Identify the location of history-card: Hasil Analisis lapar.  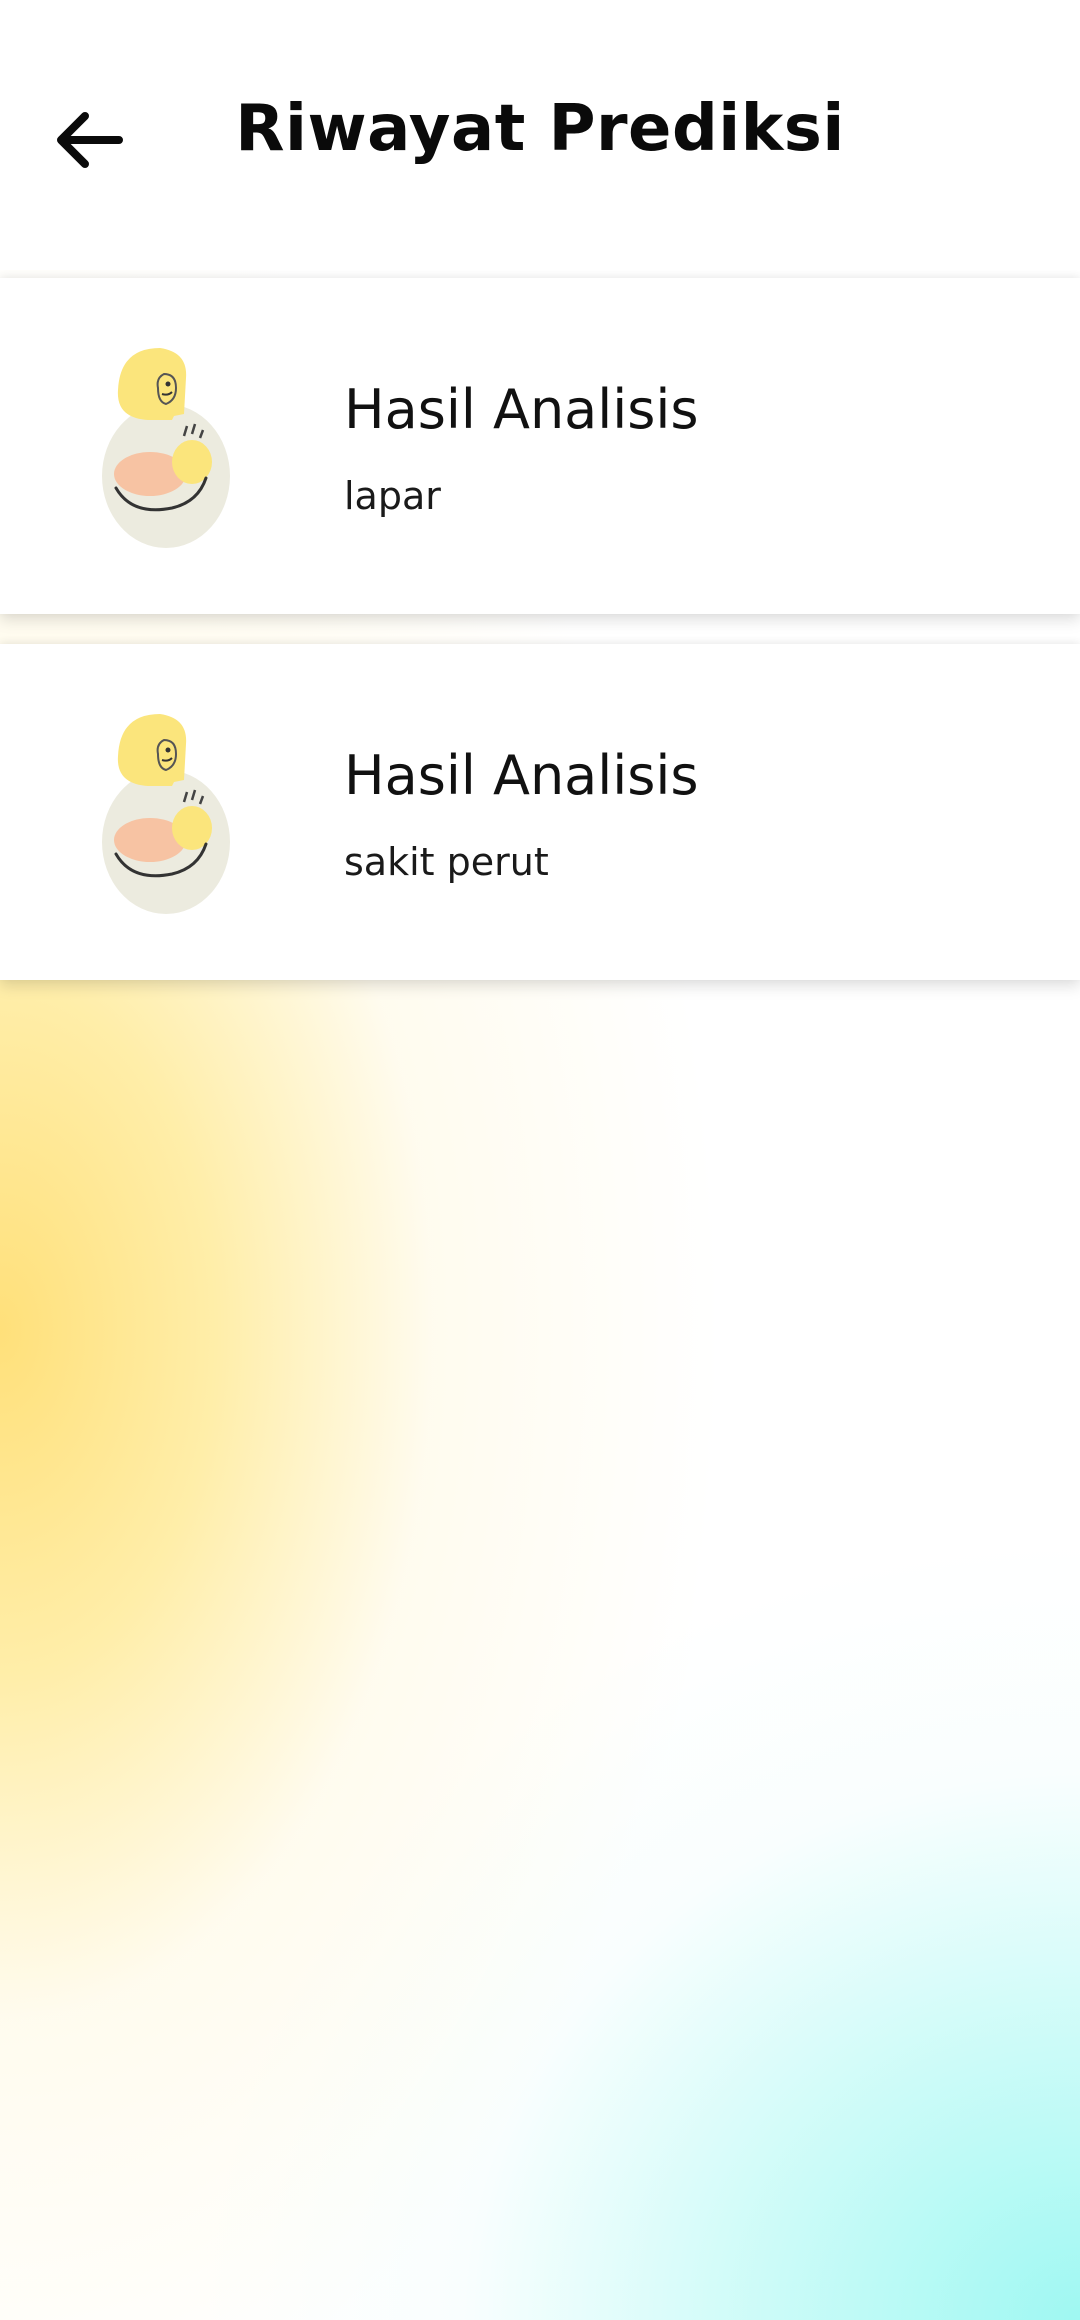
(540, 446).